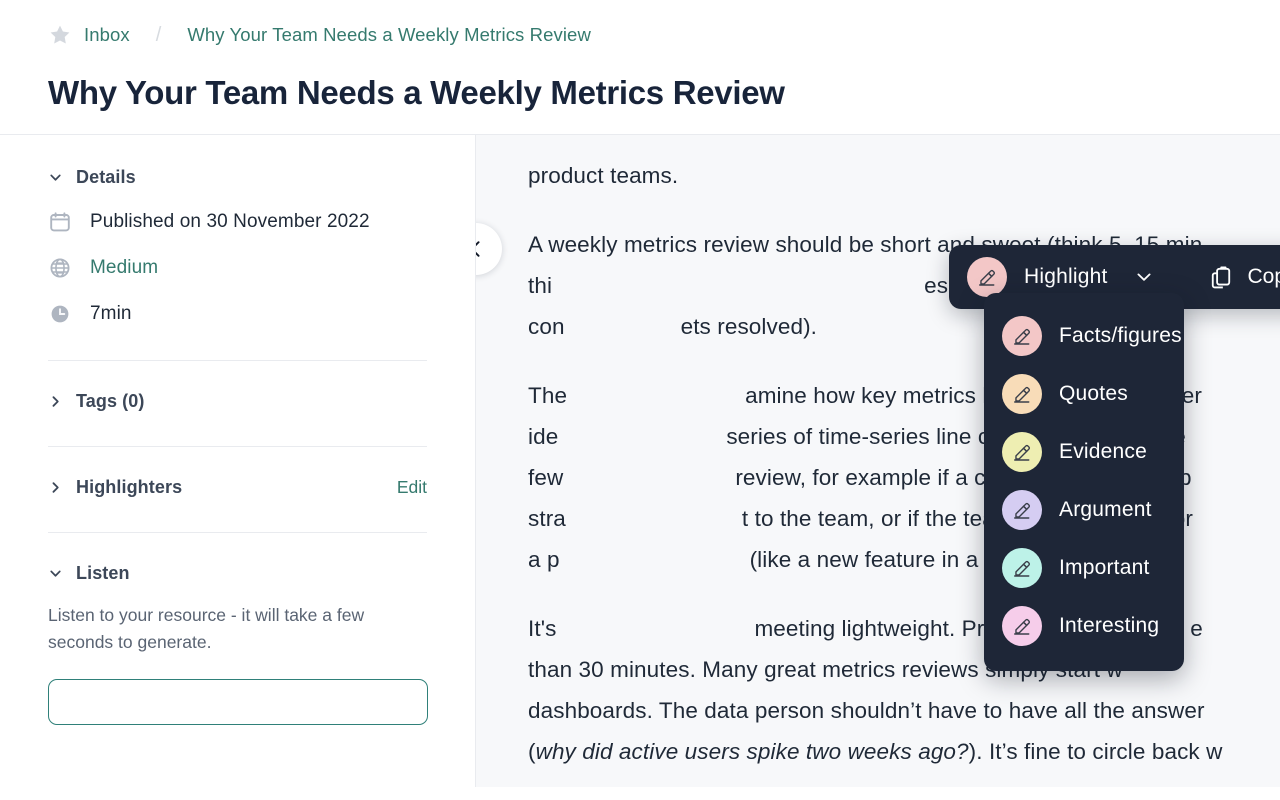  What do you see at coordinates (1105, 509) in the screenshot?
I see `menu-item-label: Argument` at bounding box center [1105, 509].